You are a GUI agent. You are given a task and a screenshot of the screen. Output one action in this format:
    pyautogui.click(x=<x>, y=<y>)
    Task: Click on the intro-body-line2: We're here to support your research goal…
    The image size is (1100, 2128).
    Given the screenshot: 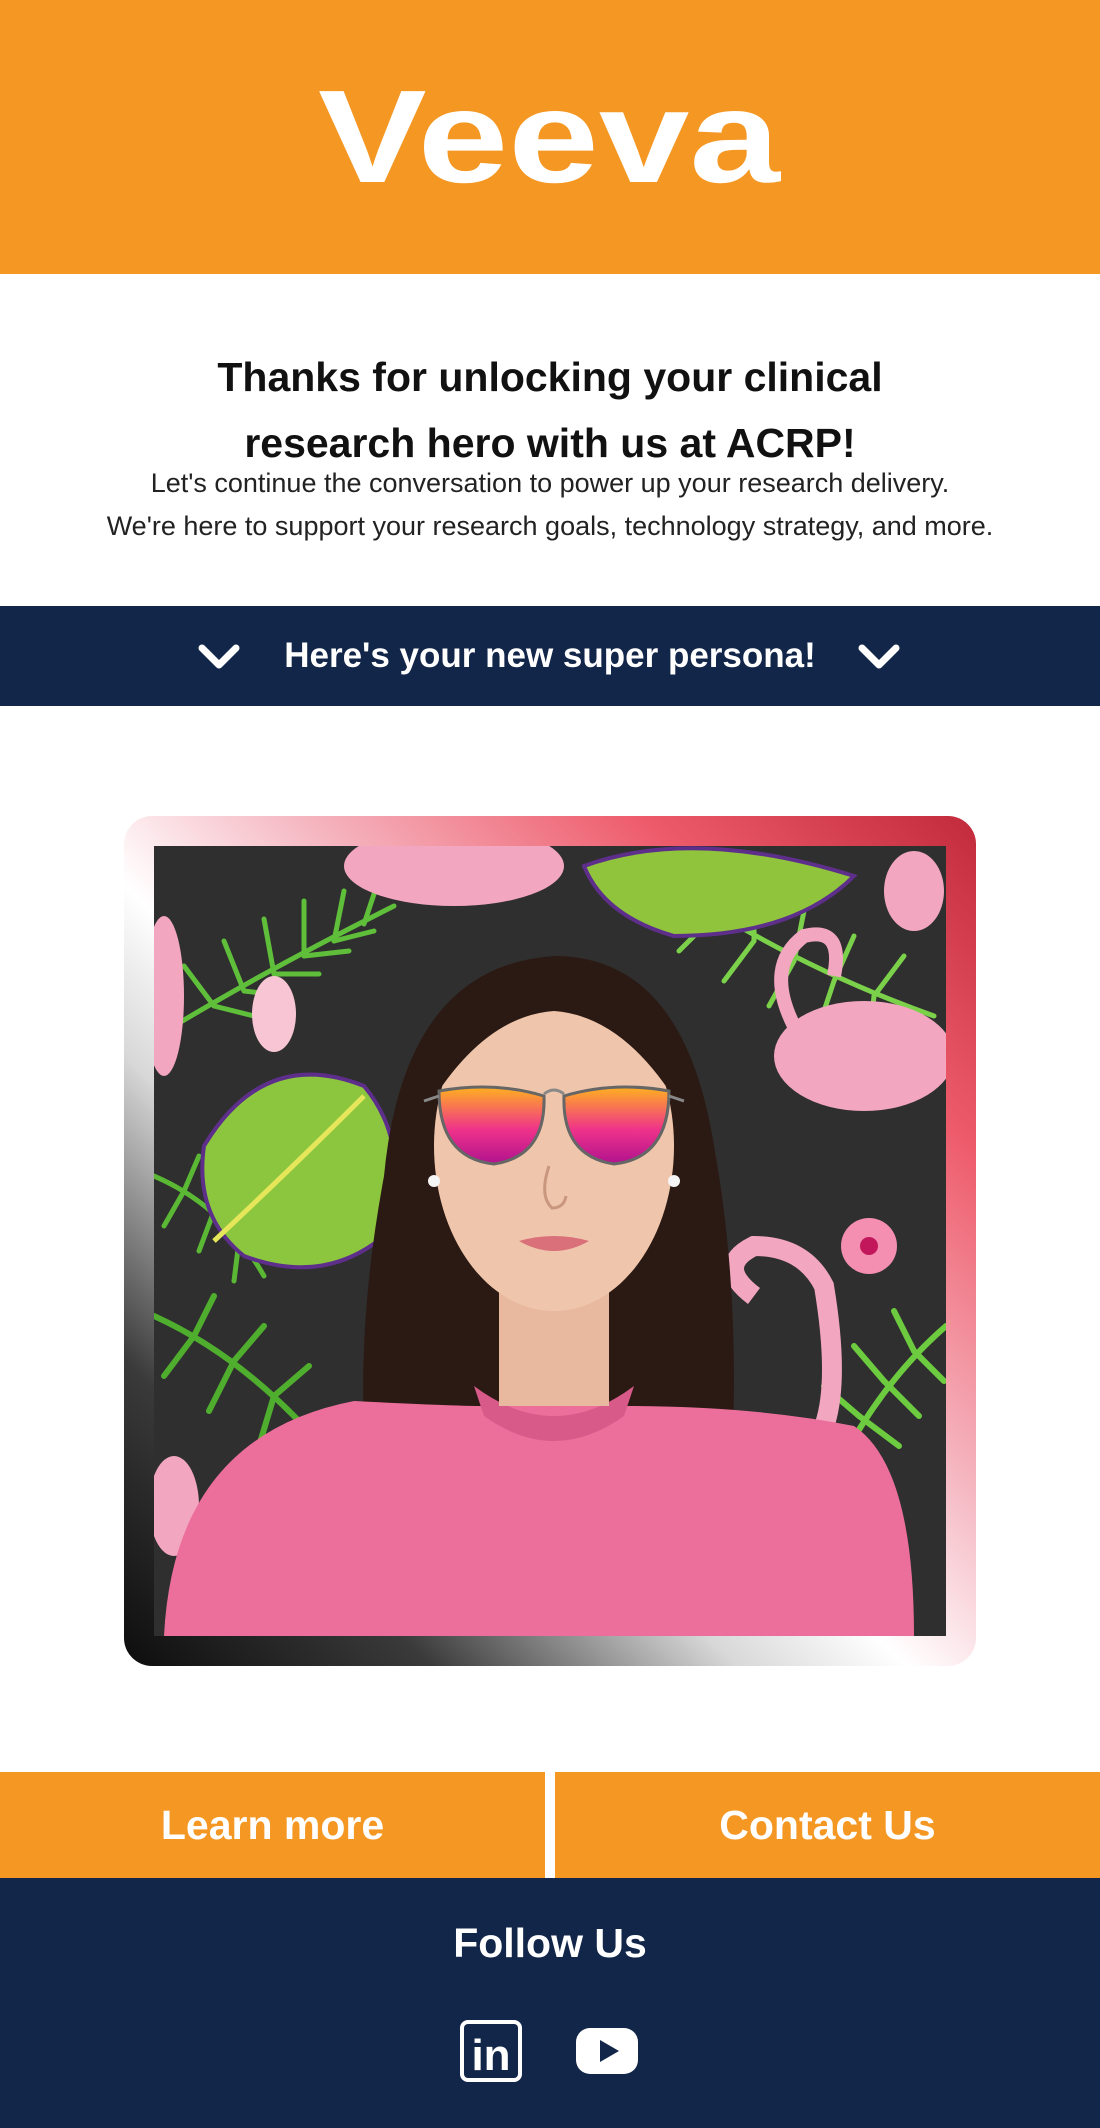 What is the action you would take?
    pyautogui.click(x=550, y=526)
    